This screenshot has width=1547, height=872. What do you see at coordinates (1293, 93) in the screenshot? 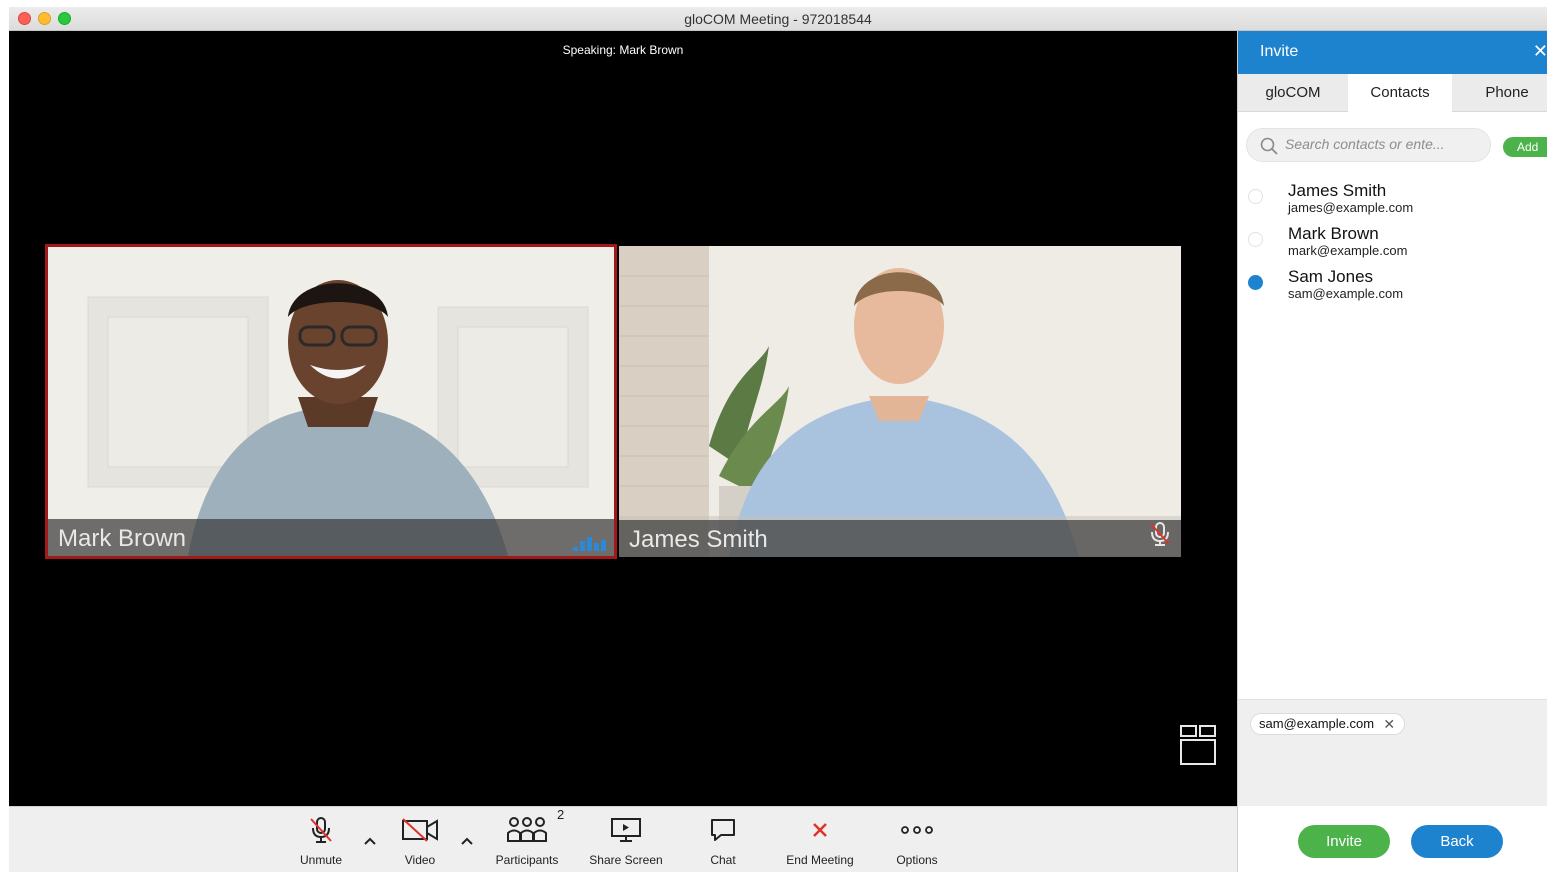
I see `tab-glocom: gloCOM` at bounding box center [1293, 93].